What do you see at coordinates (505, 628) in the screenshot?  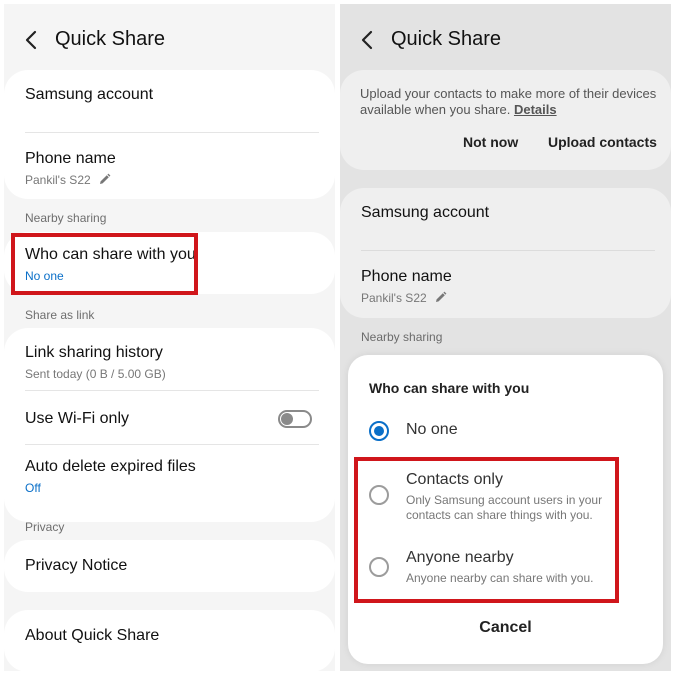 I see `cancel-button: Cancel` at bounding box center [505, 628].